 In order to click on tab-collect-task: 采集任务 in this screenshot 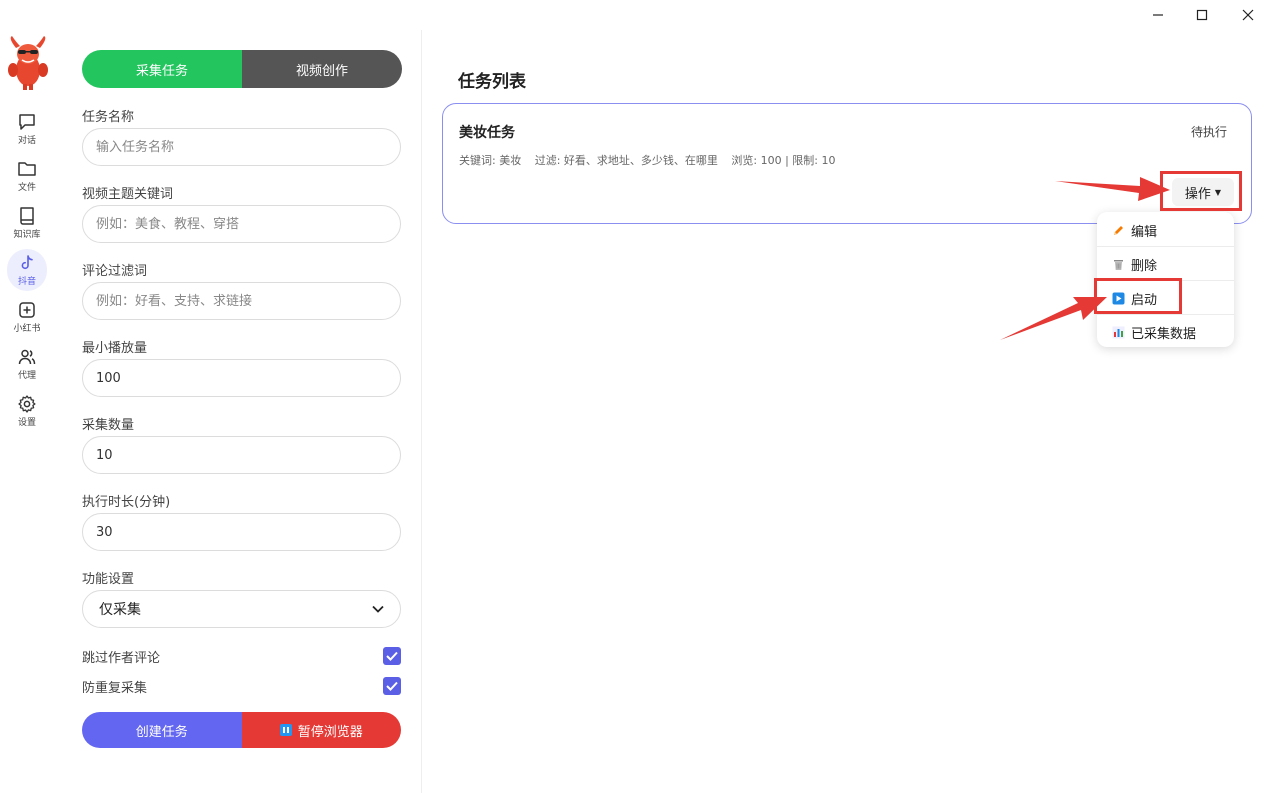, I will do `click(162, 69)`.